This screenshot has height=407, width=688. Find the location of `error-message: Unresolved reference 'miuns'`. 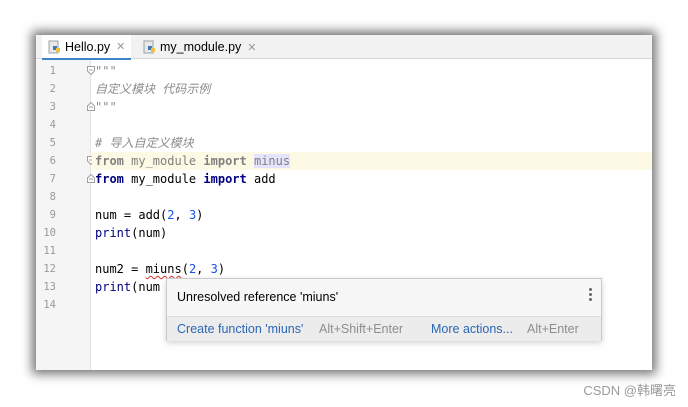

error-message: Unresolved reference 'miuns' is located at coordinates (258, 297).